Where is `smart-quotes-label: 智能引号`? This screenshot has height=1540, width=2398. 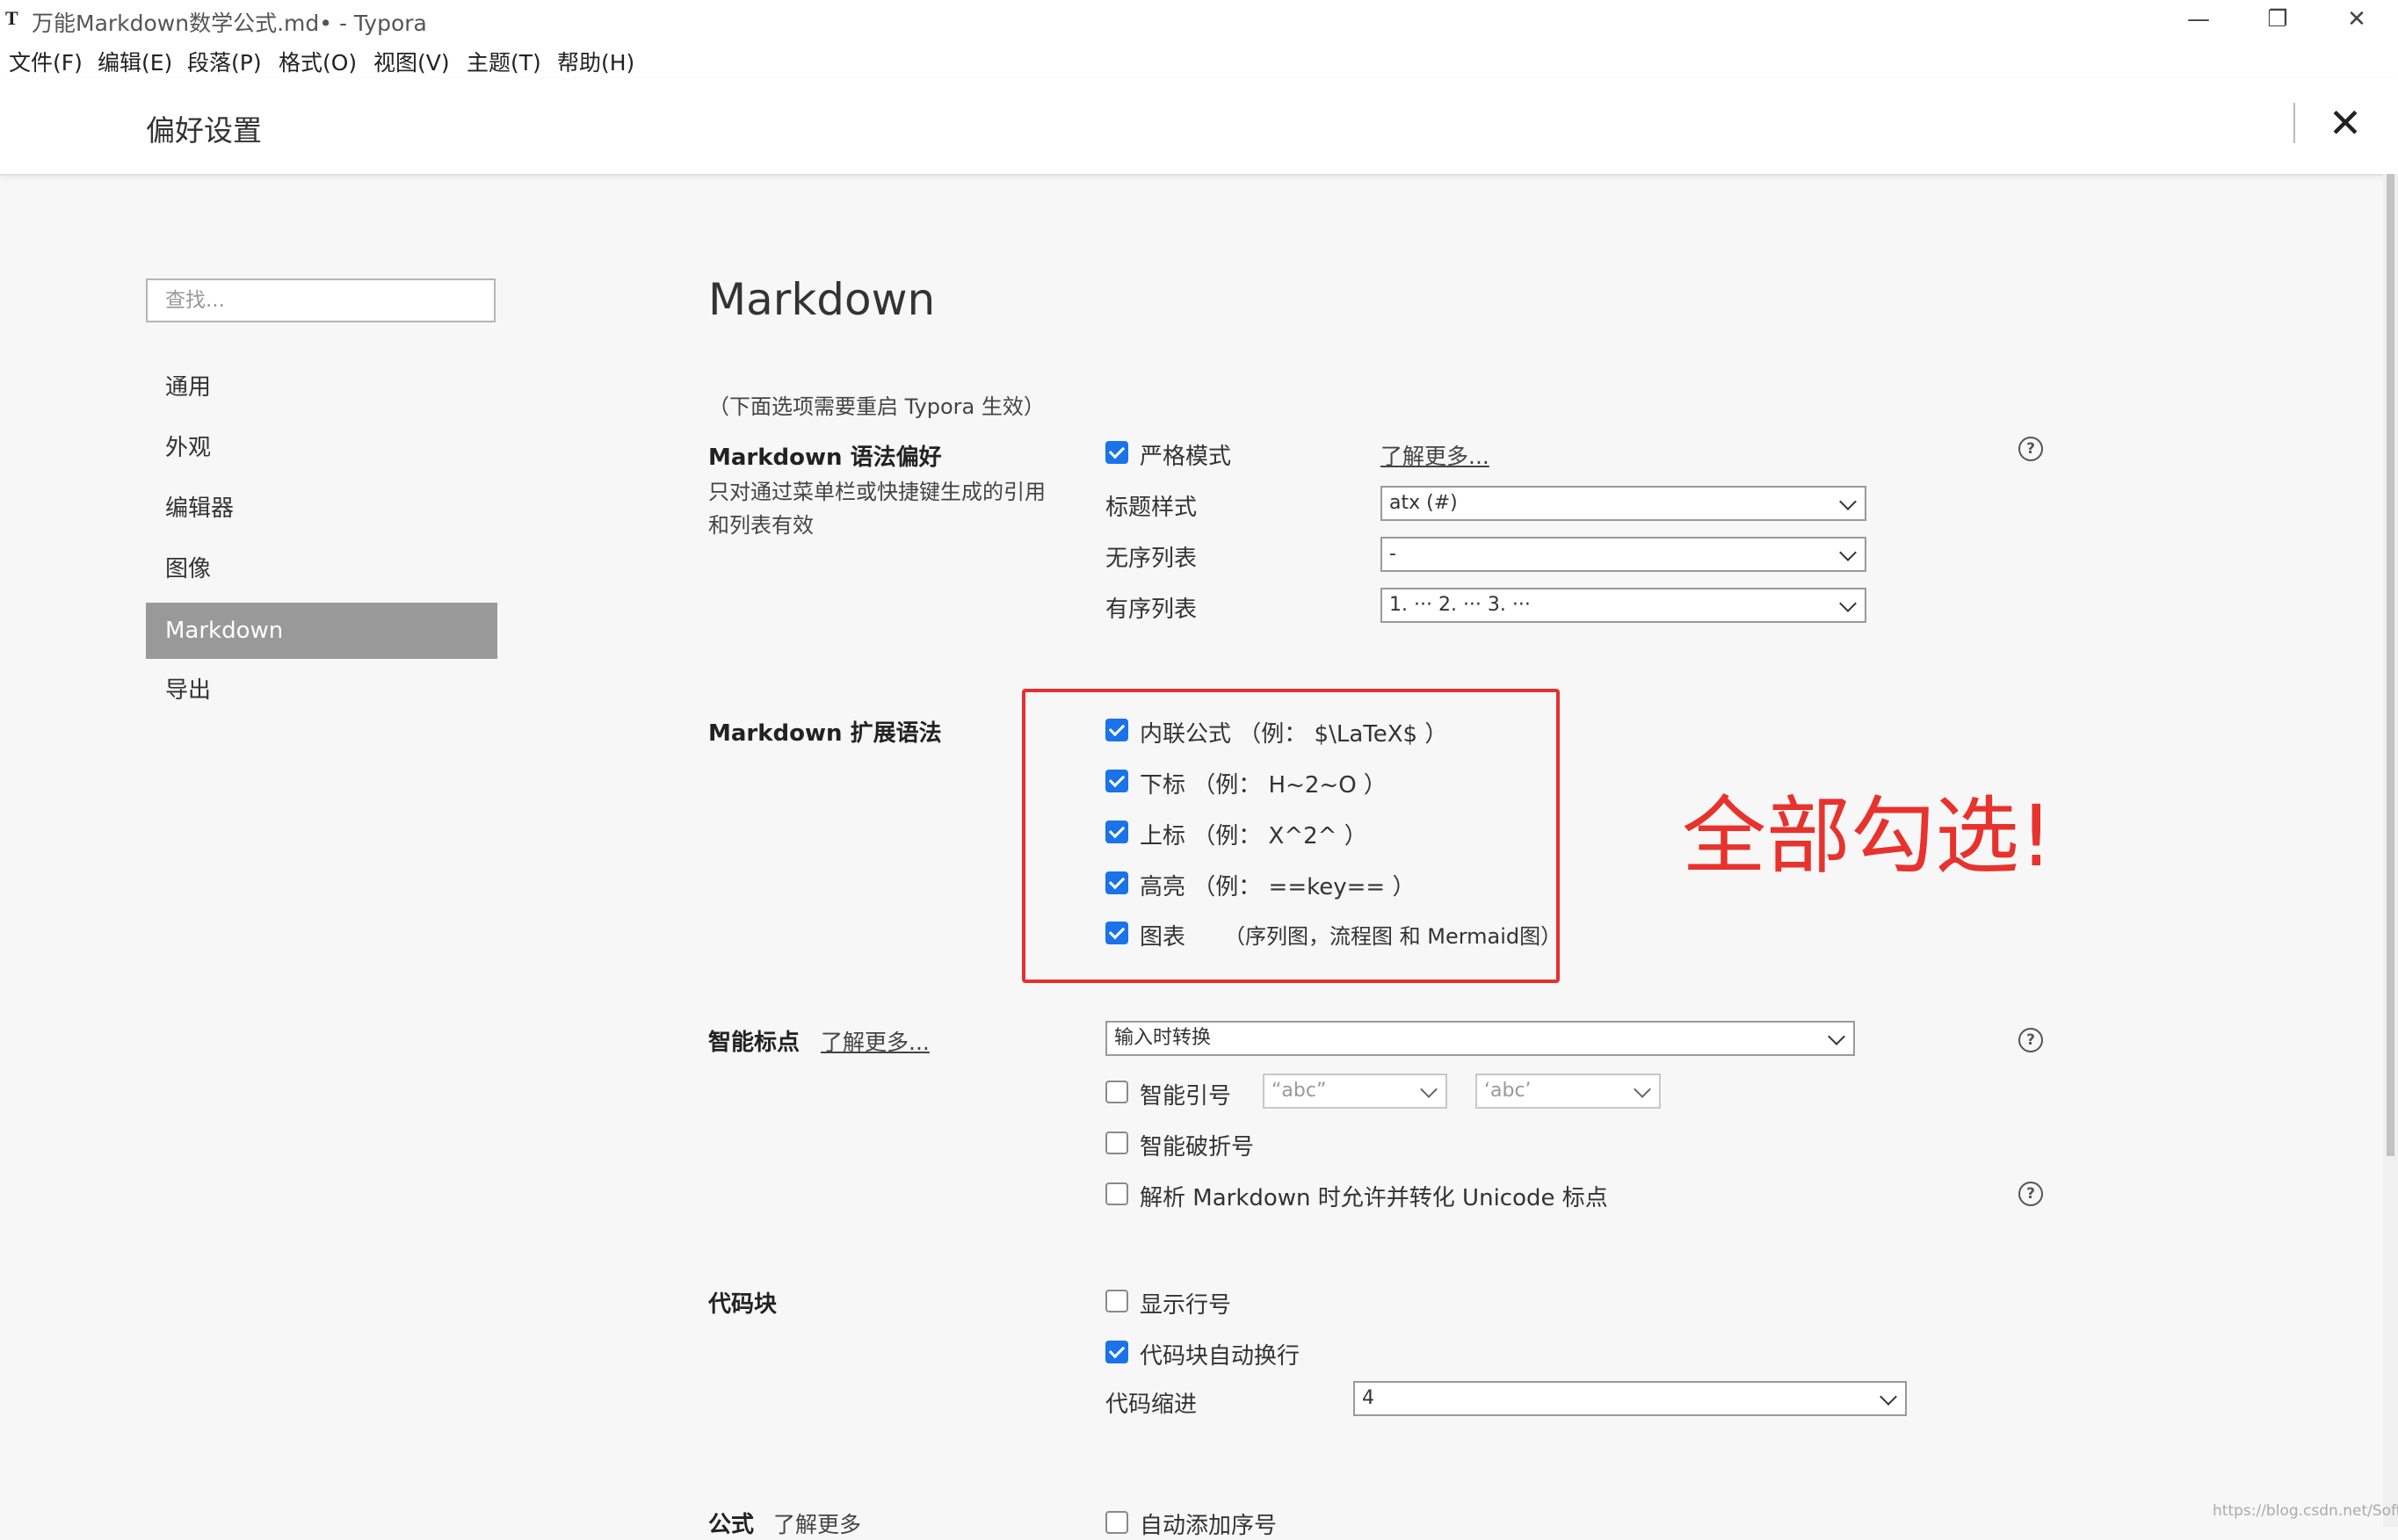 smart-quotes-label: 智能引号 is located at coordinates (1186, 1096).